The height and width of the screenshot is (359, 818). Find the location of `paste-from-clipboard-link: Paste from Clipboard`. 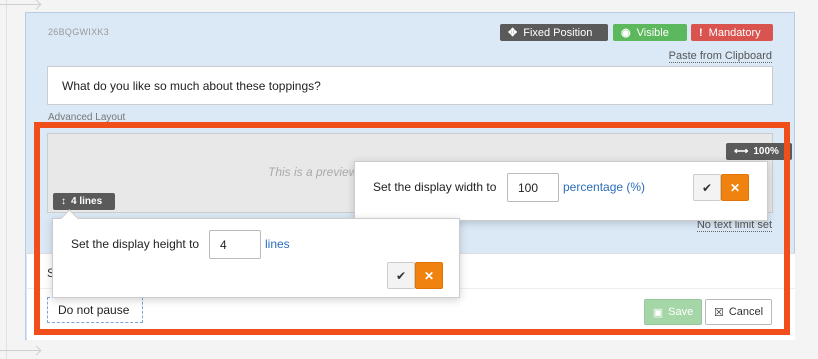

paste-from-clipboard-link: Paste from Clipboard is located at coordinates (720, 56).